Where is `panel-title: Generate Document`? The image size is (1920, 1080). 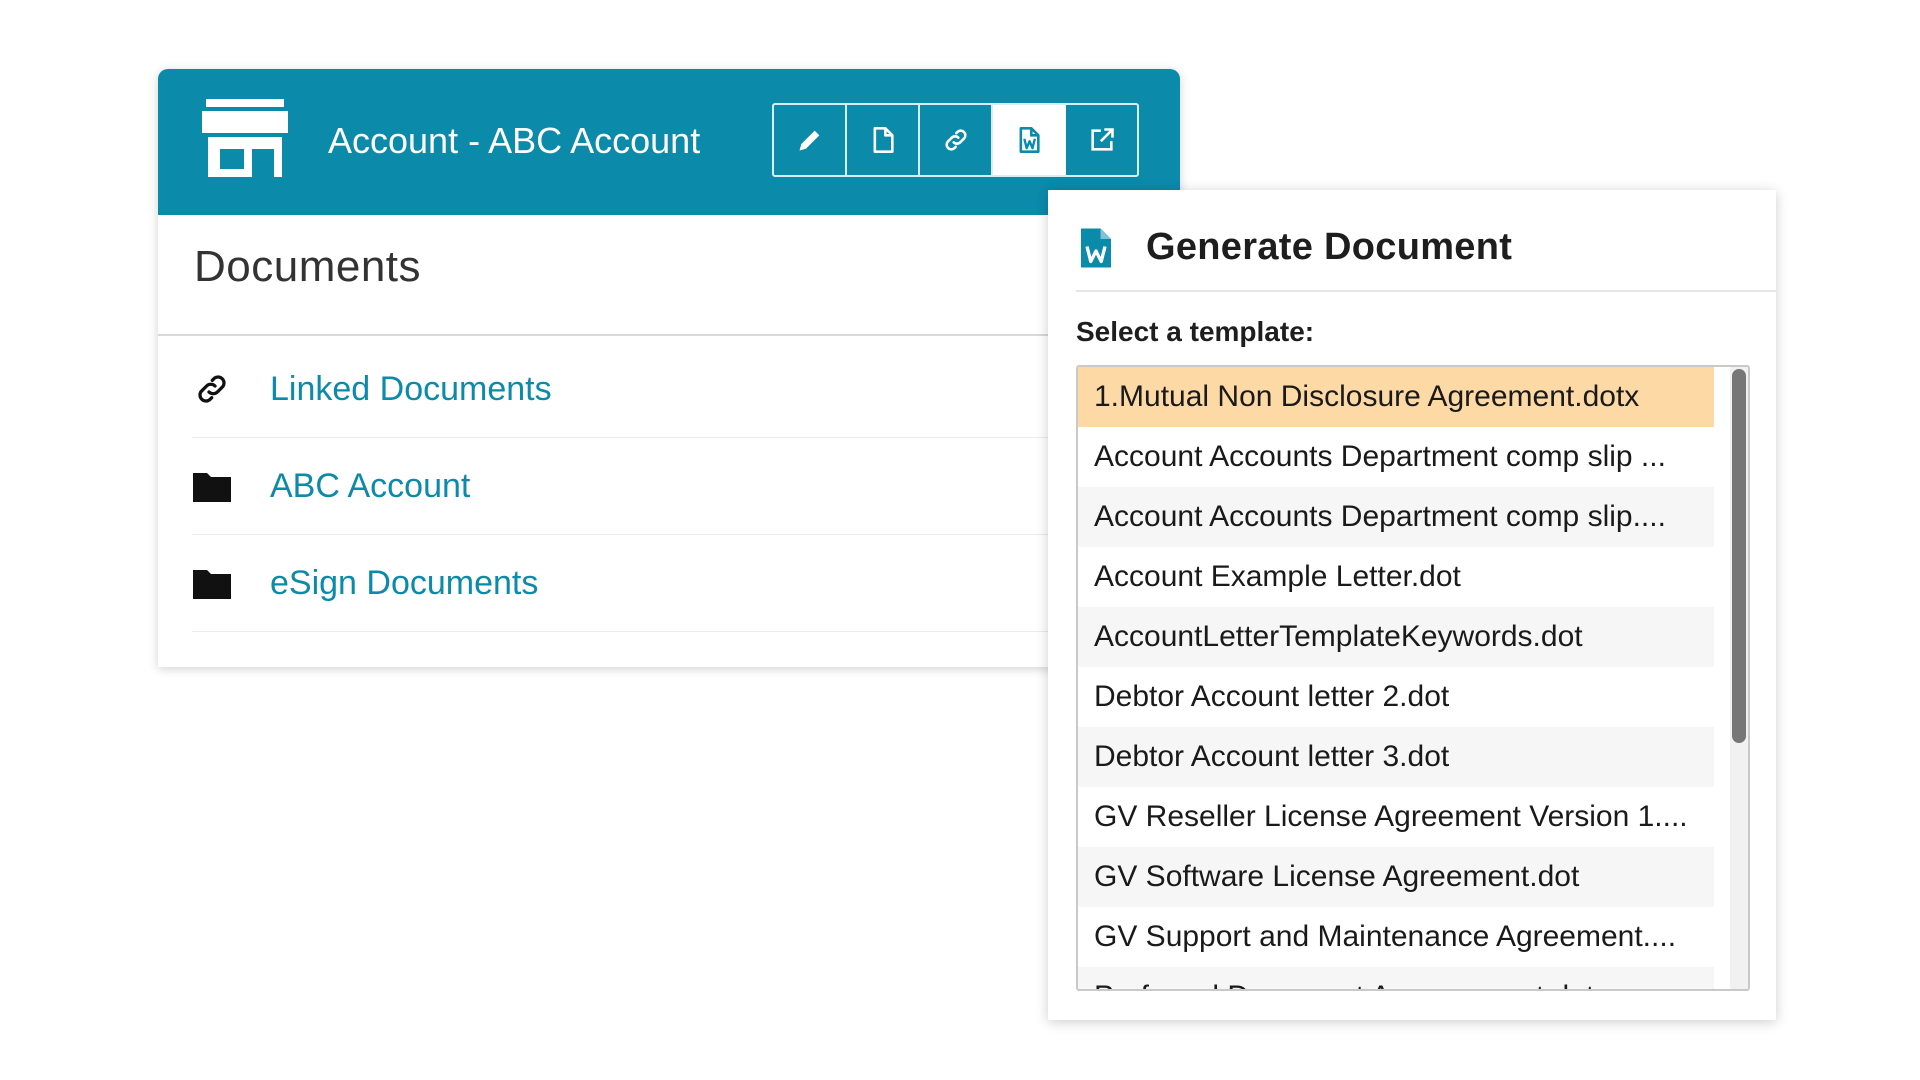 panel-title: Generate Document is located at coordinates (1329, 247).